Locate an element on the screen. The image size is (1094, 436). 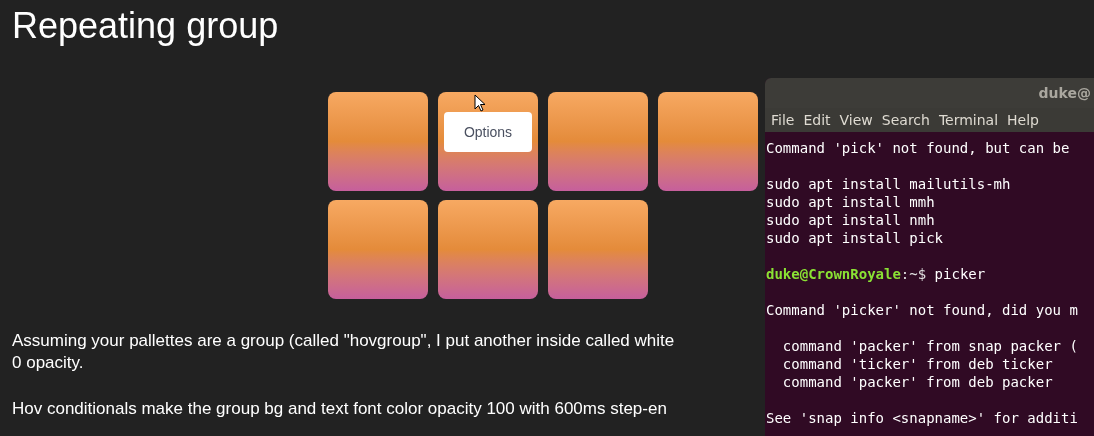
terminal-output: sudo apt install mailutils-mh is located at coordinates (888, 184).